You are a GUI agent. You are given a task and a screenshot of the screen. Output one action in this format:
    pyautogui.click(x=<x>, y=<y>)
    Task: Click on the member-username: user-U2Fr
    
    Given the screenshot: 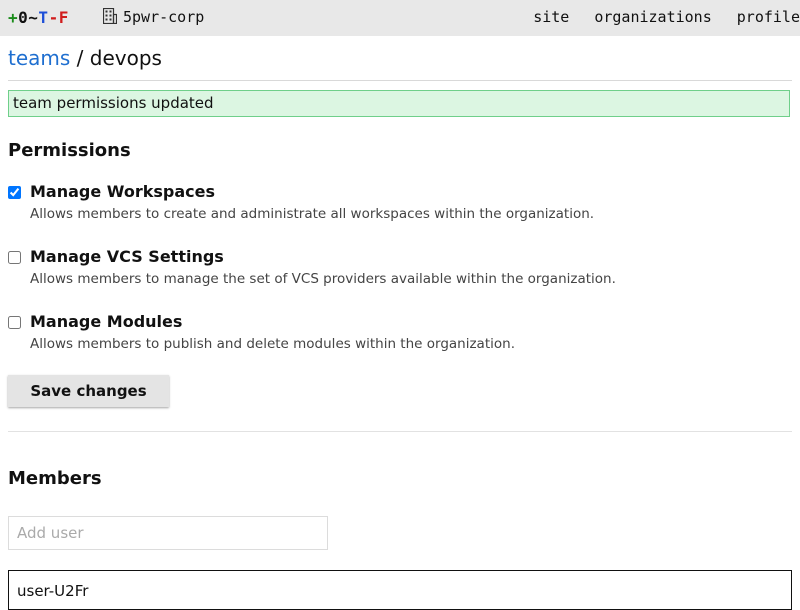 What is the action you would take?
    pyautogui.click(x=53, y=591)
    